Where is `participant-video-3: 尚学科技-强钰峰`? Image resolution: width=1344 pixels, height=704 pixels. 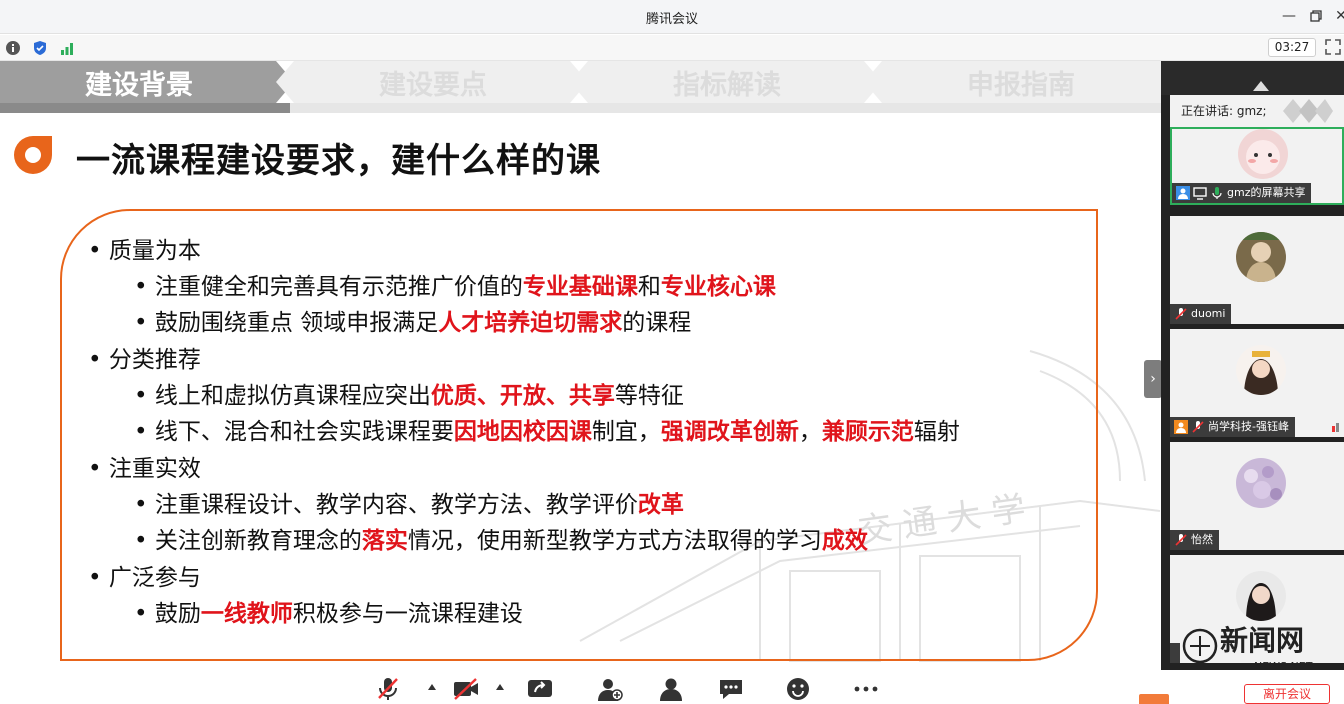 participant-video-3: 尚学科技-强钰峰 is located at coordinates (1257, 383).